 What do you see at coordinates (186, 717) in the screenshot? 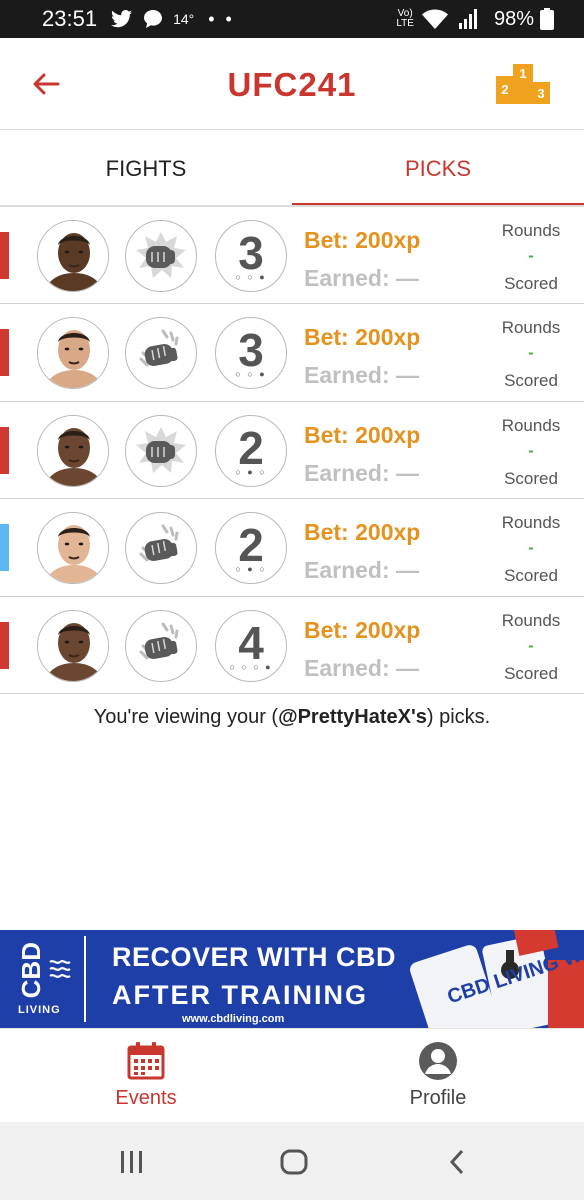
I see `viewing-note-prefix: You're viewing your (` at bounding box center [186, 717].